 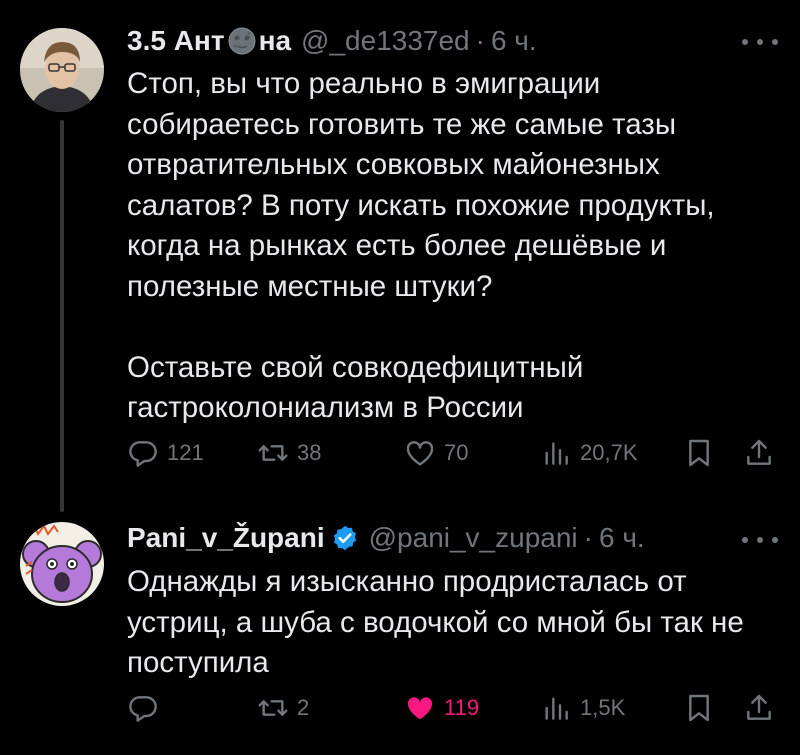 I want to click on tweet-header: 3.5 Ант на @_de1337ed · 6 ч., so click(x=332, y=41).